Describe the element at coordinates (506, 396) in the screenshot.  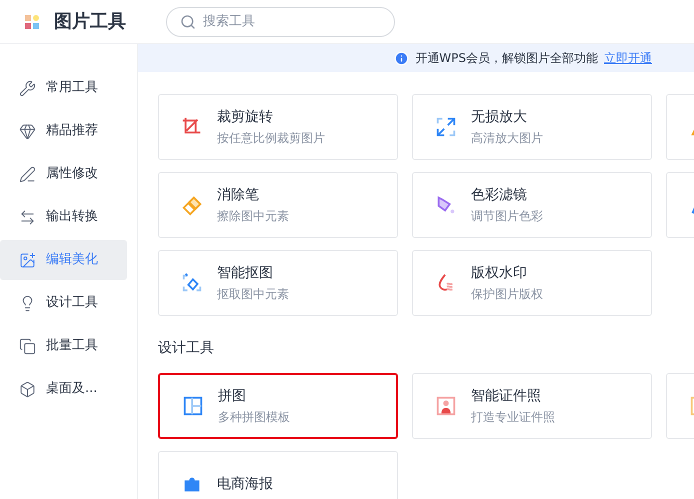
I see `tool-name: 智能证件照` at that location.